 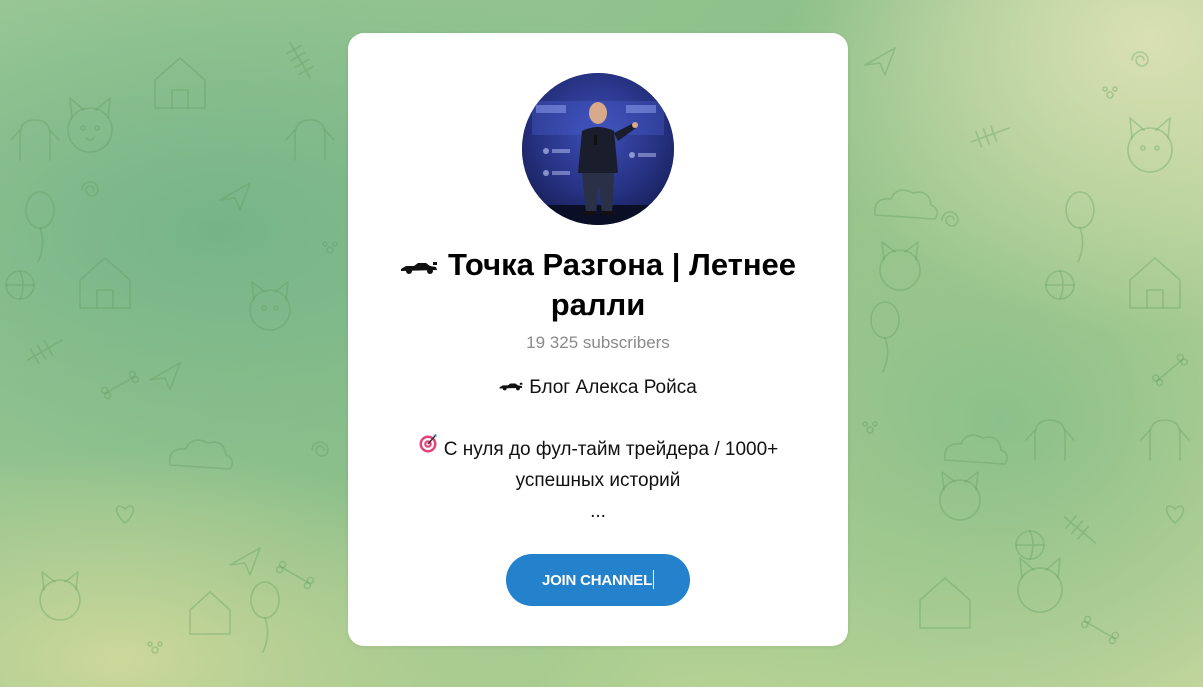 I want to click on channel-title-text: Точка Разгона | Летнее ралли, so click(x=622, y=284).